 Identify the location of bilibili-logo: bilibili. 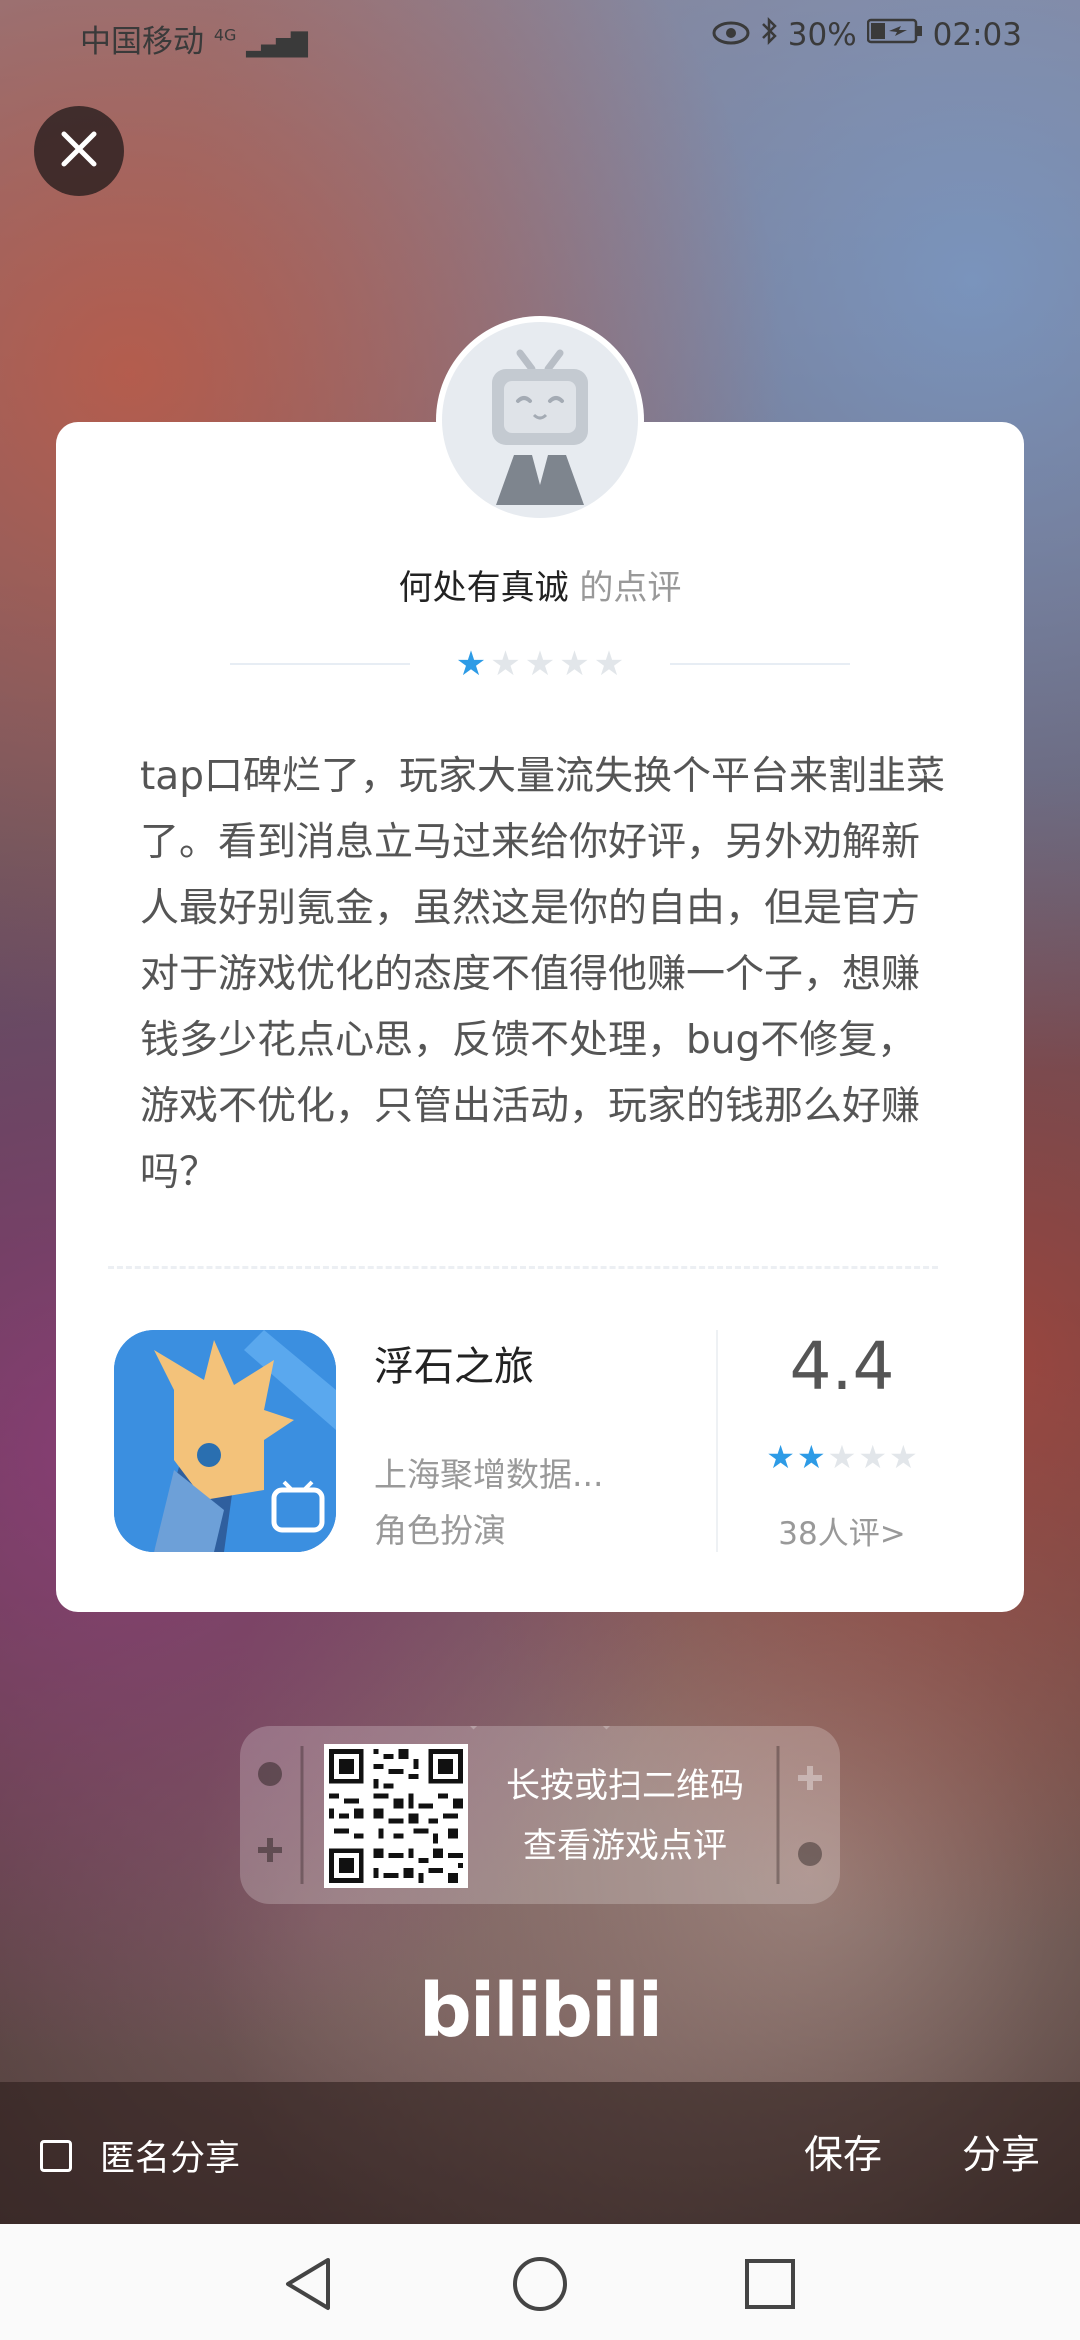
(540, 2011).